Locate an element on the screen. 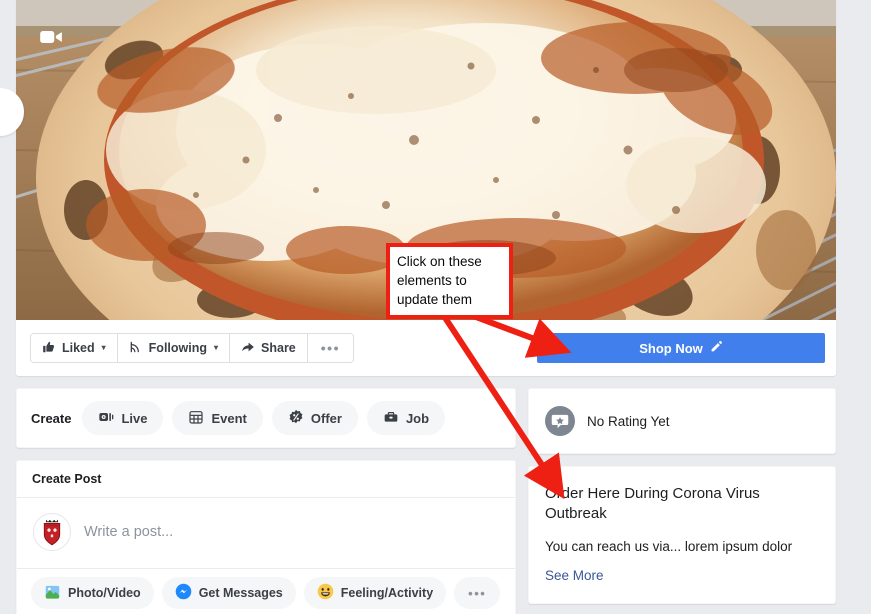 The width and height of the screenshot is (871, 614). percent-badge-icon is located at coordinates (296, 418).